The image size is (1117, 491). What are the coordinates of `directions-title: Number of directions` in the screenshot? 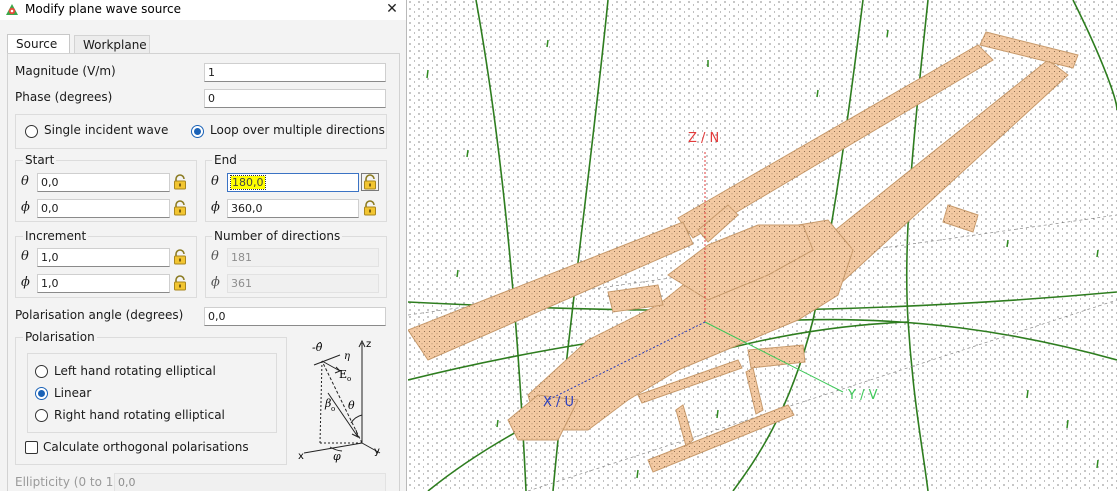 It's located at (277, 236).